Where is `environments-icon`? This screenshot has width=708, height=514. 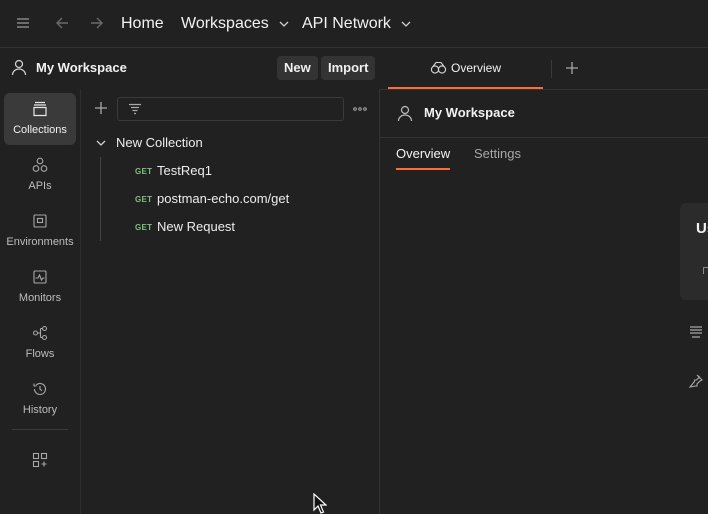
environments-icon is located at coordinates (40, 221).